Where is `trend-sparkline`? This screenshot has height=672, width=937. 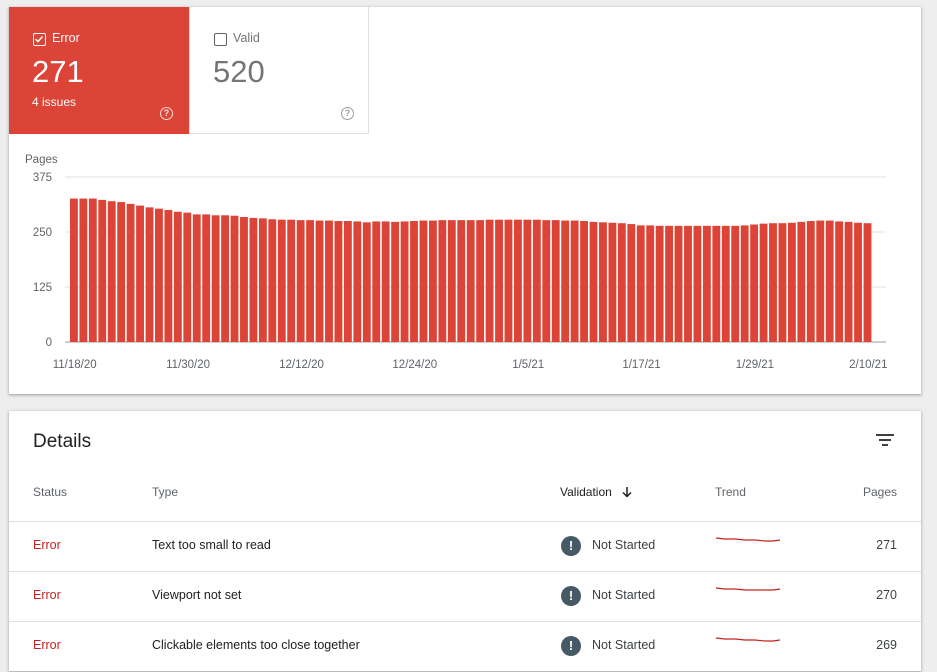 trend-sparkline is located at coordinates (748, 639).